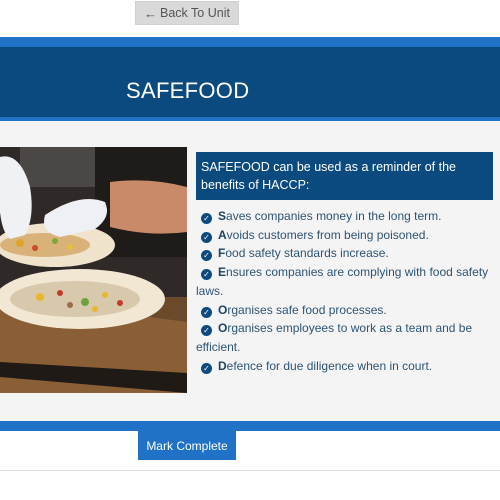  What do you see at coordinates (187, 445) in the screenshot?
I see `mark-complete-button: Mark Complete` at bounding box center [187, 445].